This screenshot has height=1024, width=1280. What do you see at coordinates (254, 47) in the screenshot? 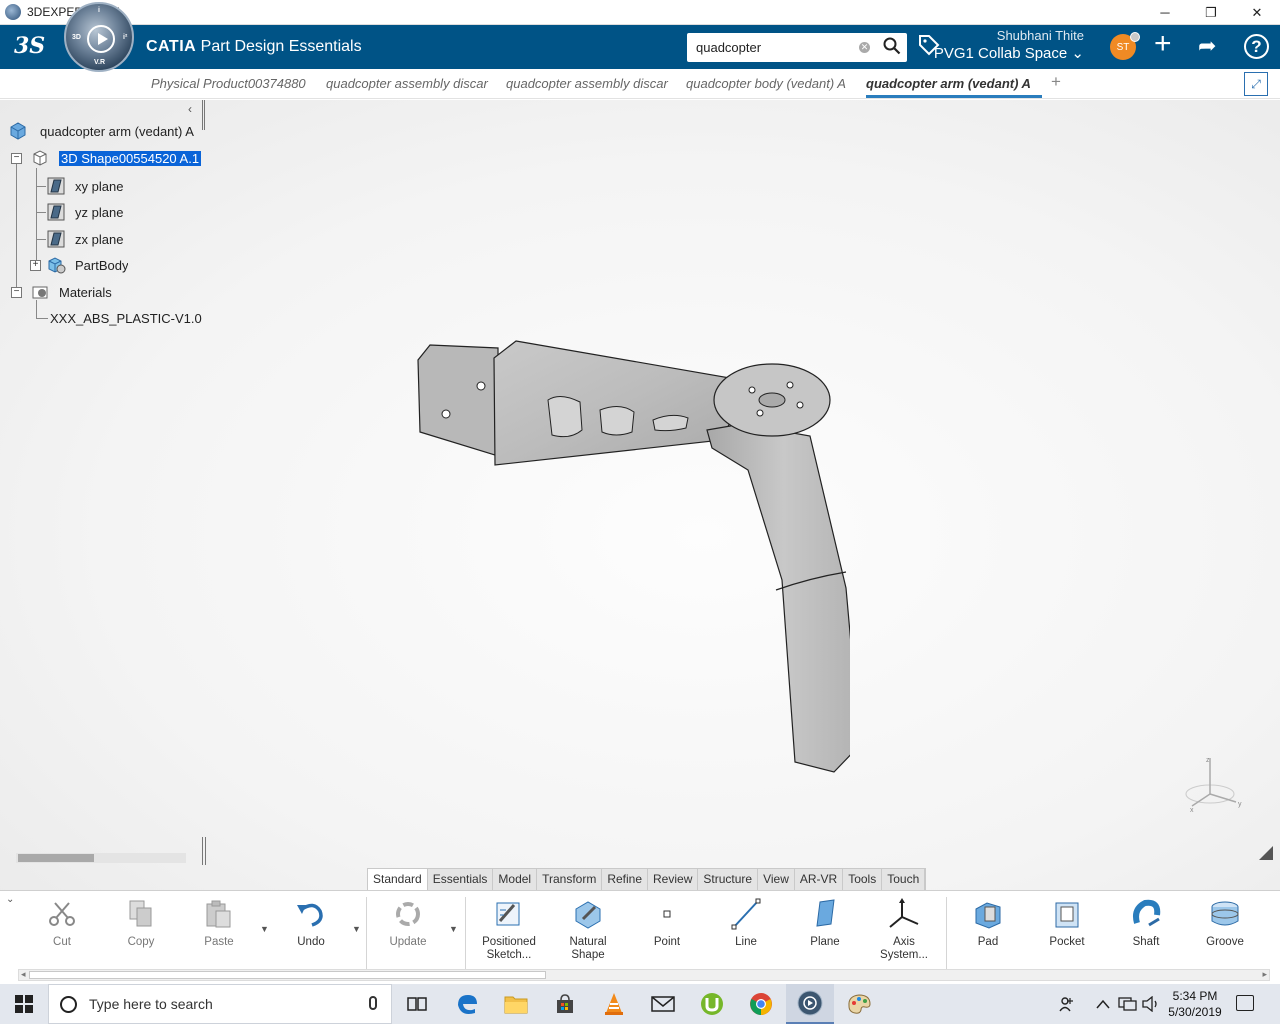
I see `app-brand: CATIA Part Design Essentials` at bounding box center [254, 47].